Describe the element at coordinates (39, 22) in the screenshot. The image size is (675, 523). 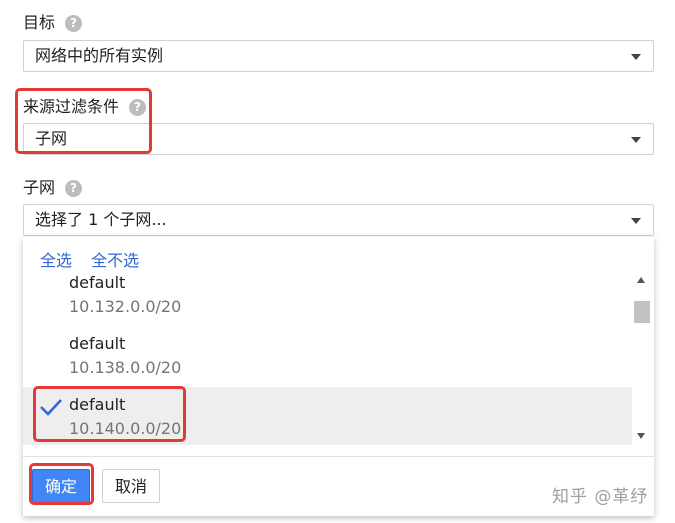
I see `target-label: 目标` at that location.